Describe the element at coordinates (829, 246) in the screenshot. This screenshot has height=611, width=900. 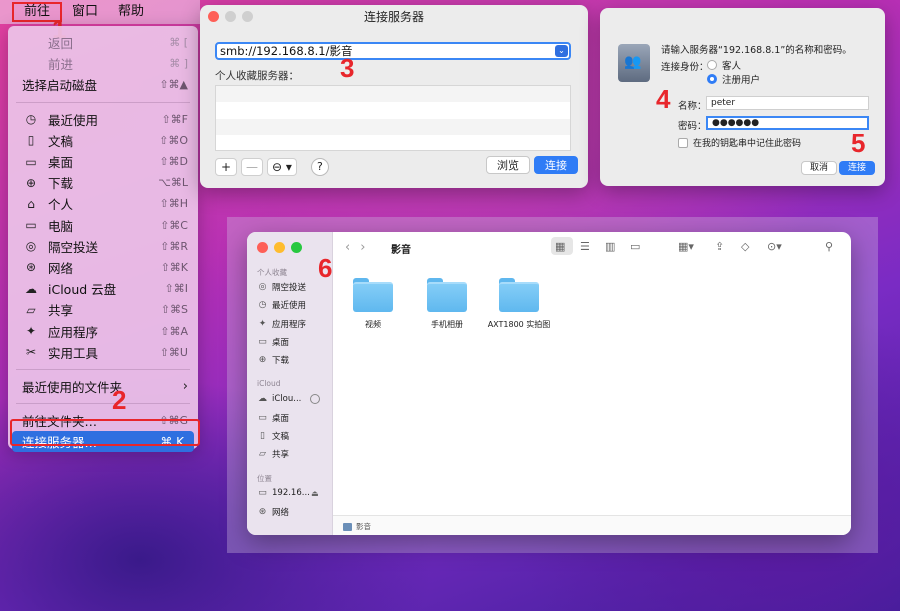
I see `search-icon: ⚲` at that location.